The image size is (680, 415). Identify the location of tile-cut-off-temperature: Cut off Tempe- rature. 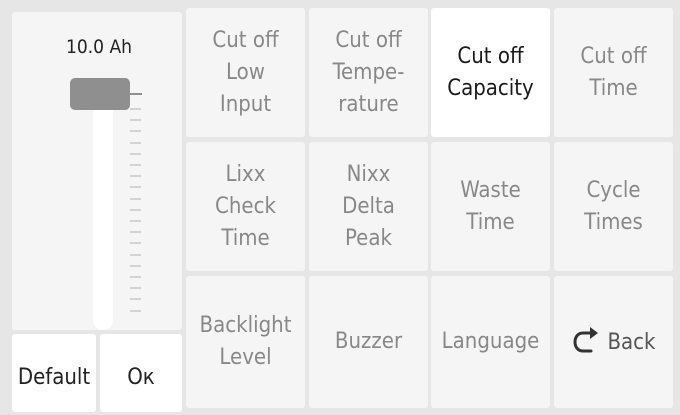
(368, 72).